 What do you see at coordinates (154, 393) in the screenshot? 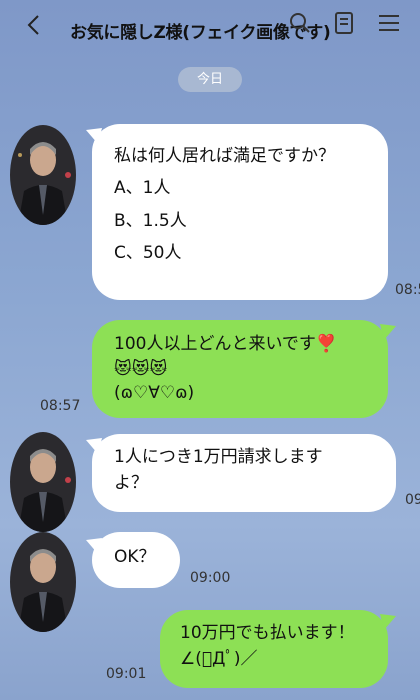
I see `message-text: (ɷ♡∀♡ɷ)` at bounding box center [154, 393].